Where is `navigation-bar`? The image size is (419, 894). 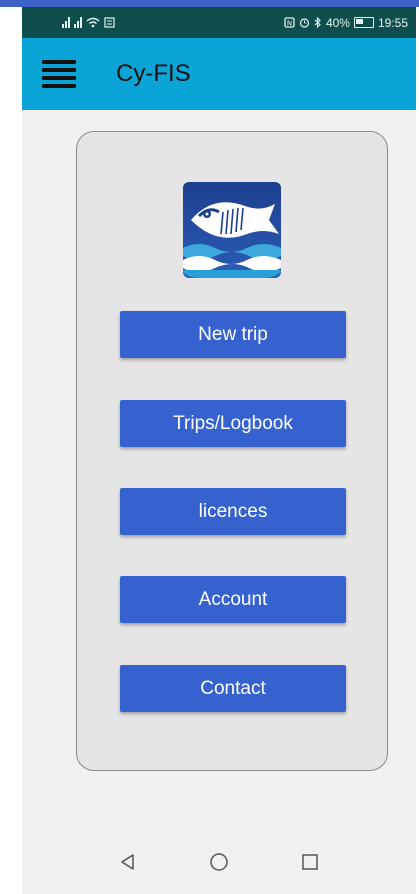
navigation-bar is located at coordinates (219, 862).